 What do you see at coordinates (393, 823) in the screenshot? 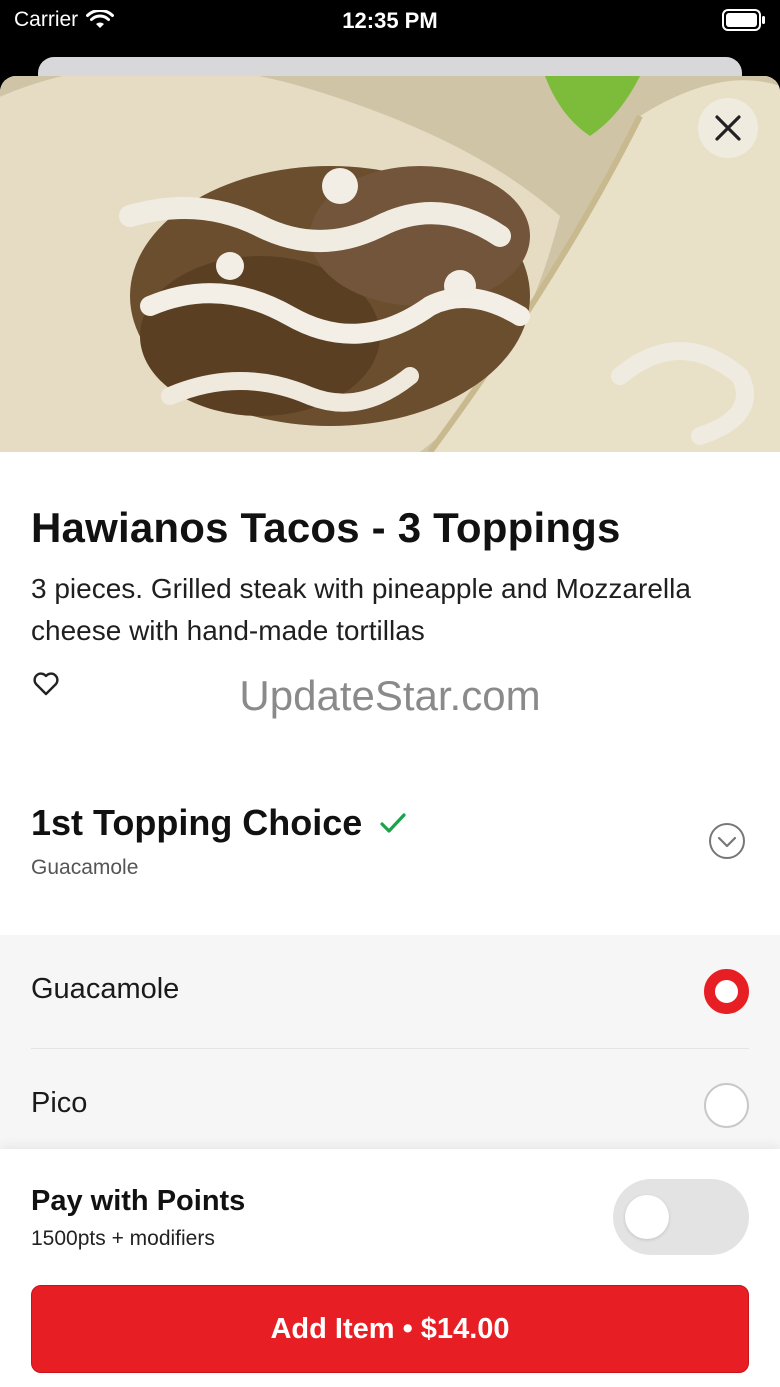
I see `checkmark-icon` at bounding box center [393, 823].